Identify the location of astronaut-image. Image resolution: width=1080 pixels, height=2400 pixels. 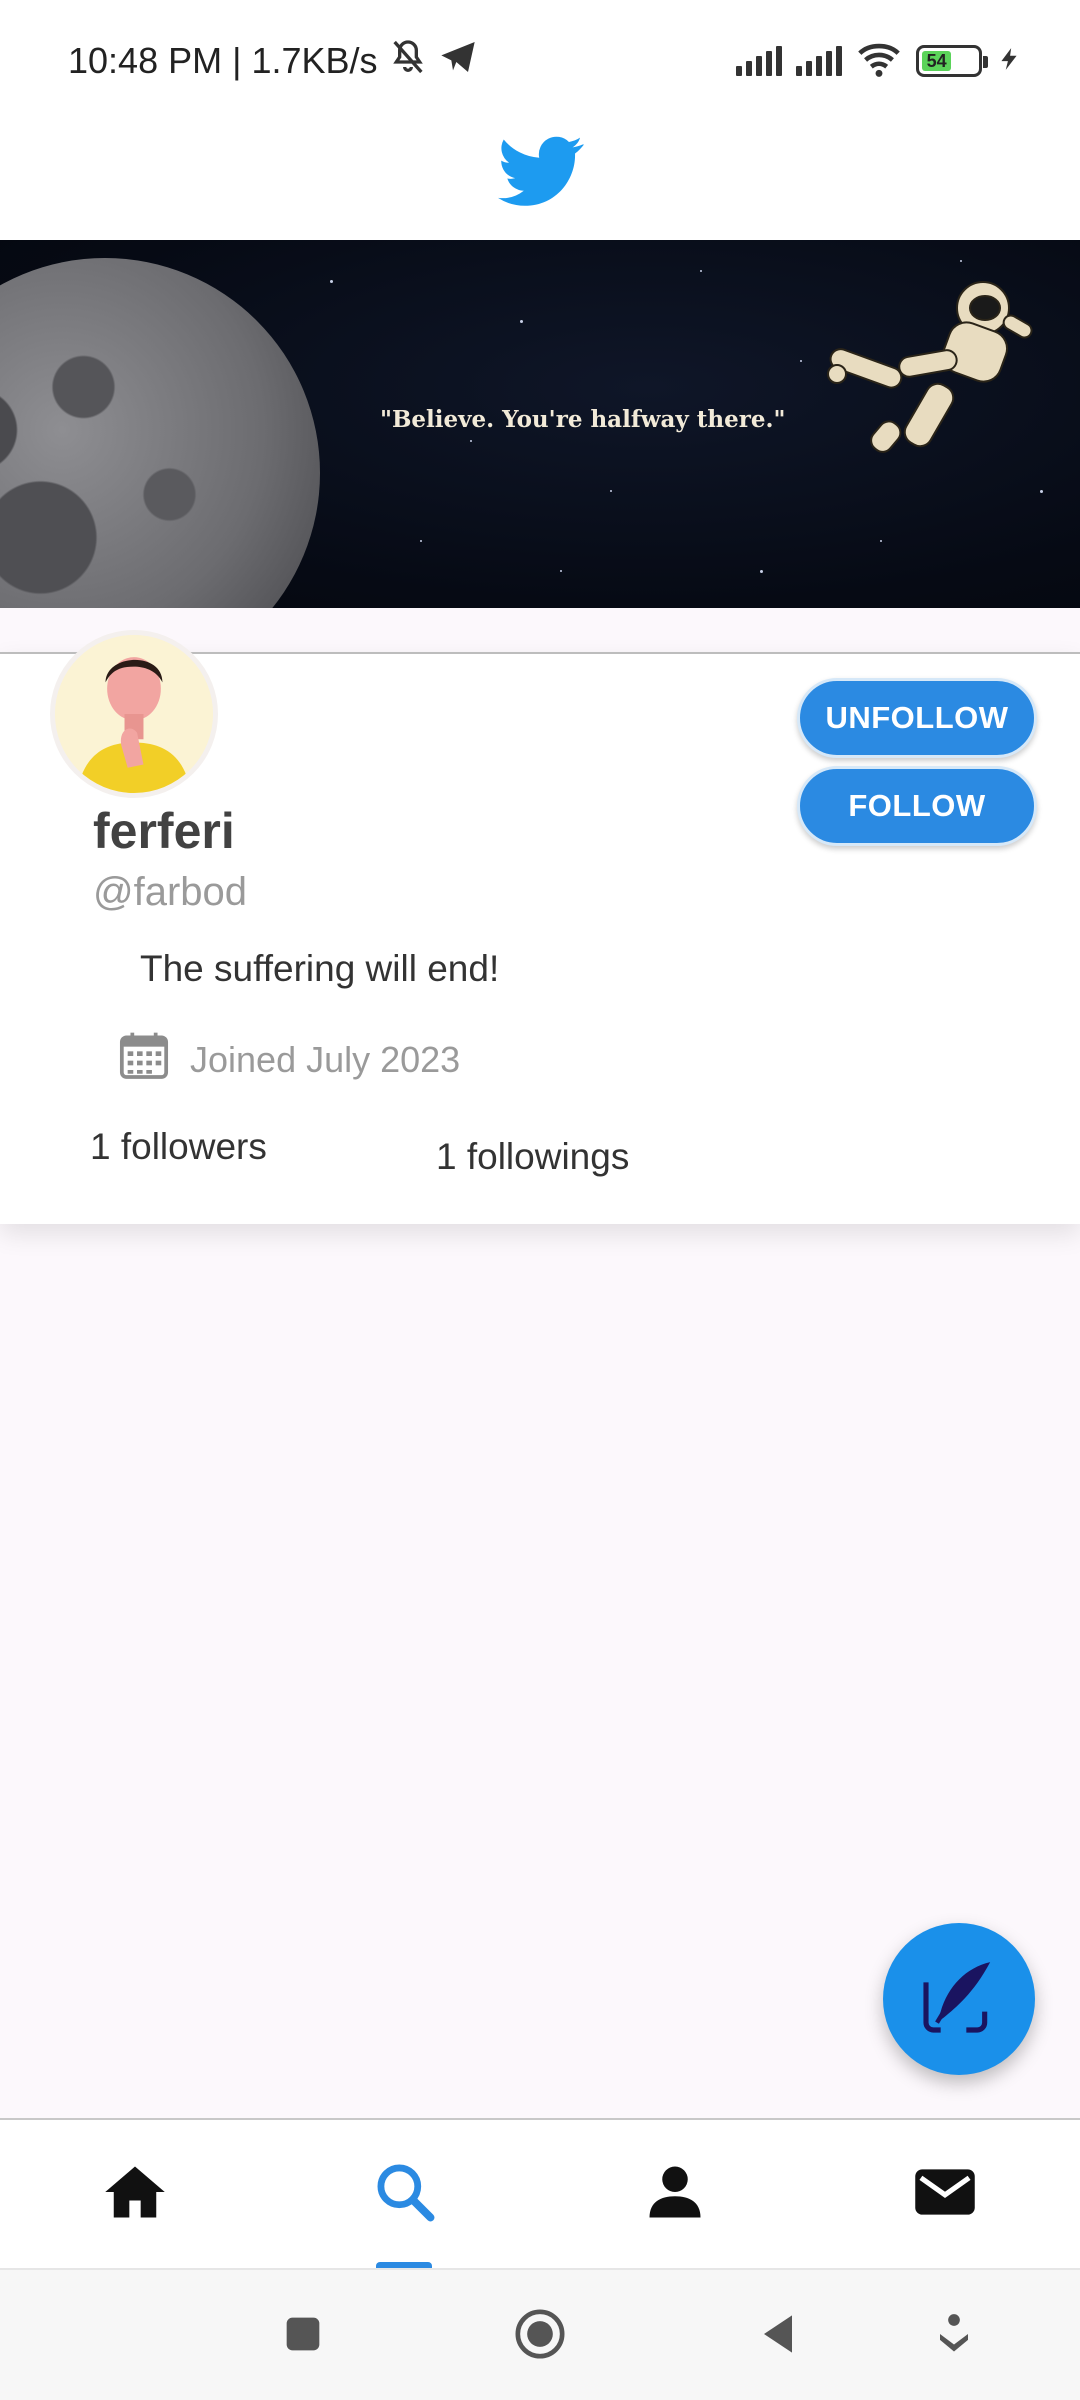
(925, 365).